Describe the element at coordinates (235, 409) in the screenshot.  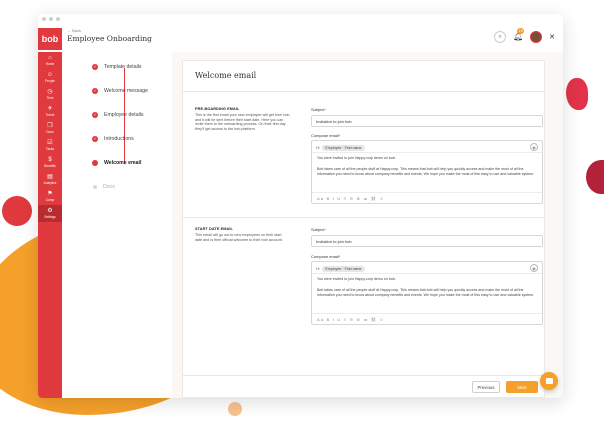
I see `decor-peach-dot` at that location.